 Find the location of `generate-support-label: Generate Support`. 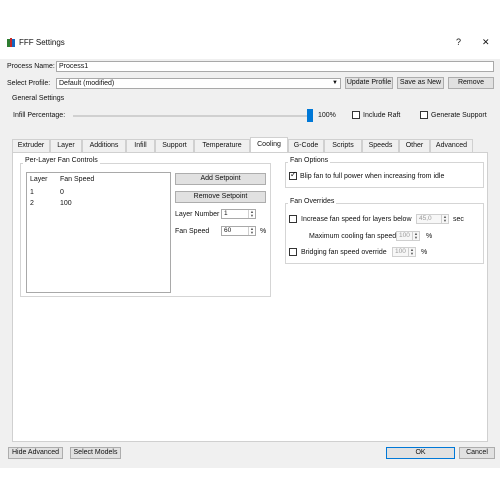

generate-support-label: Generate Support is located at coordinates (459, 115).